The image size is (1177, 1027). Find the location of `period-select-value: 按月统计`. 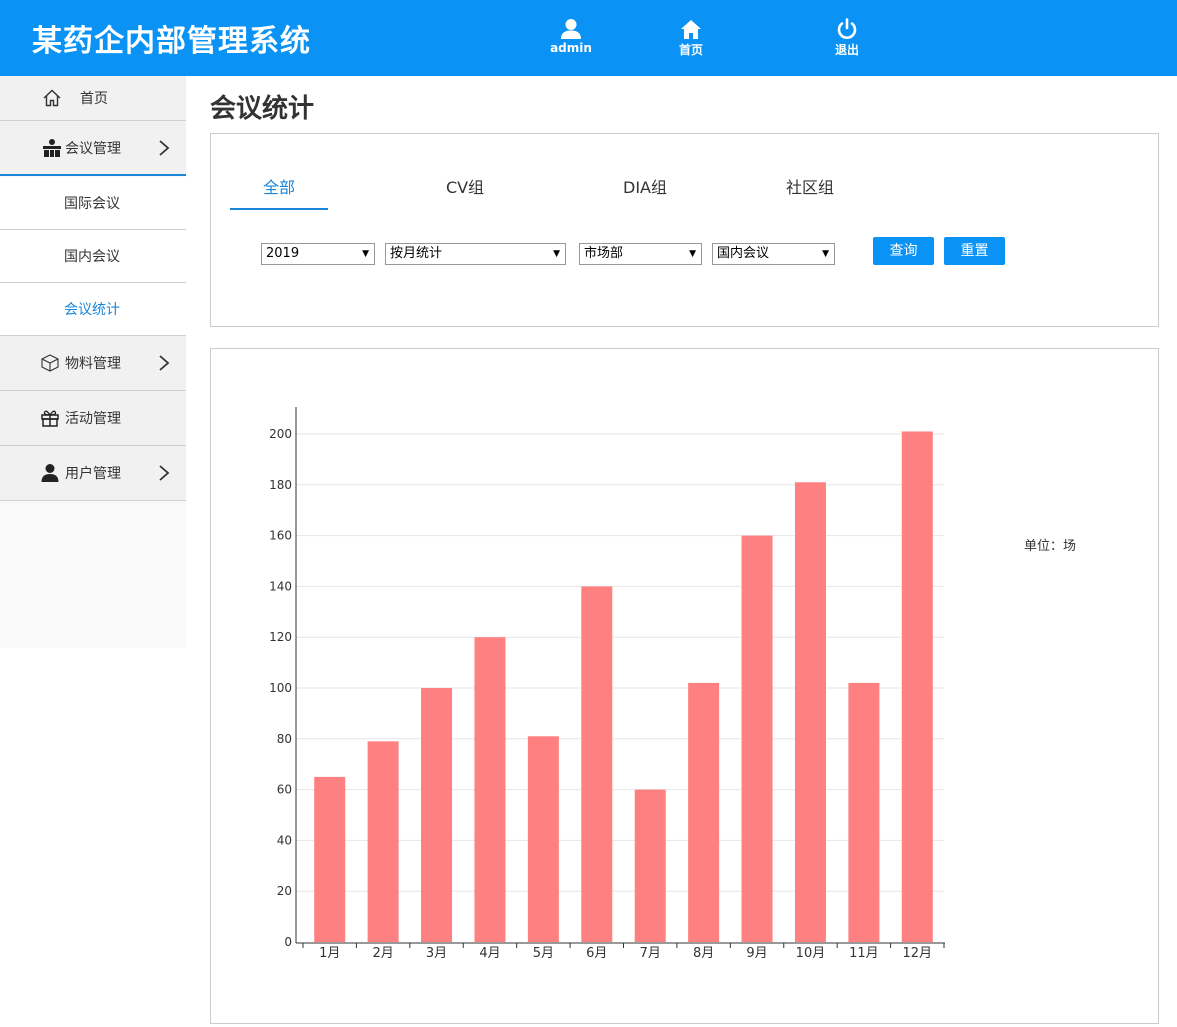

period-select-value: 按月统计 is located at coordinates (416, 253).